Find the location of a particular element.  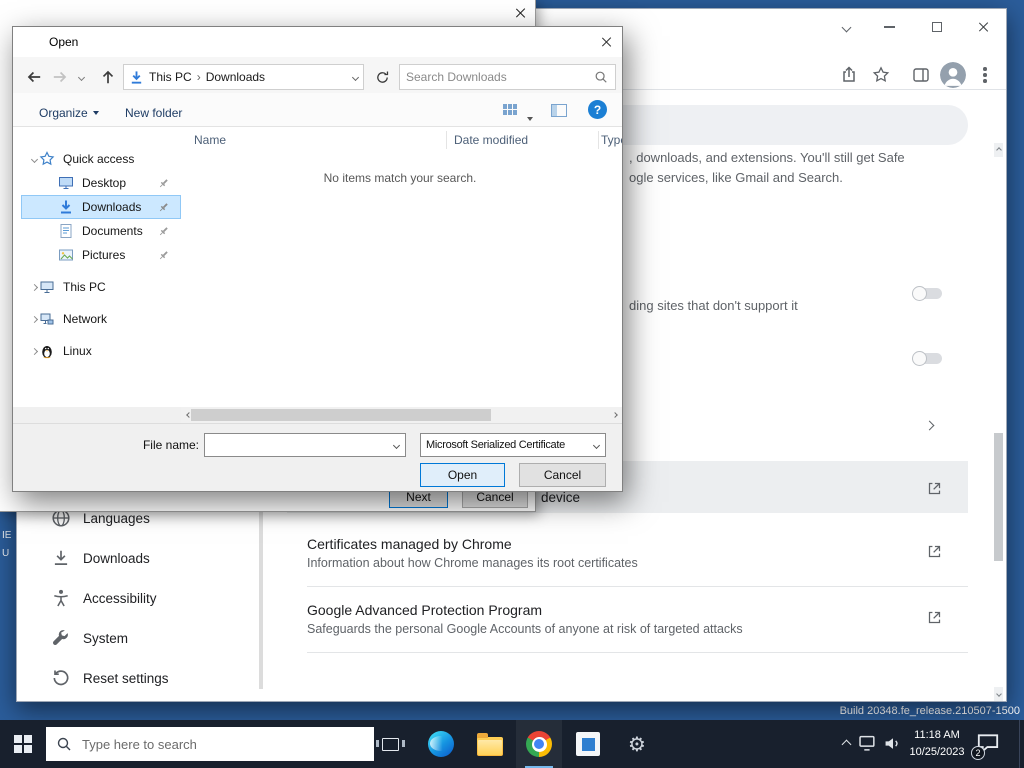

network-icon is located at coordinates (868, 746).